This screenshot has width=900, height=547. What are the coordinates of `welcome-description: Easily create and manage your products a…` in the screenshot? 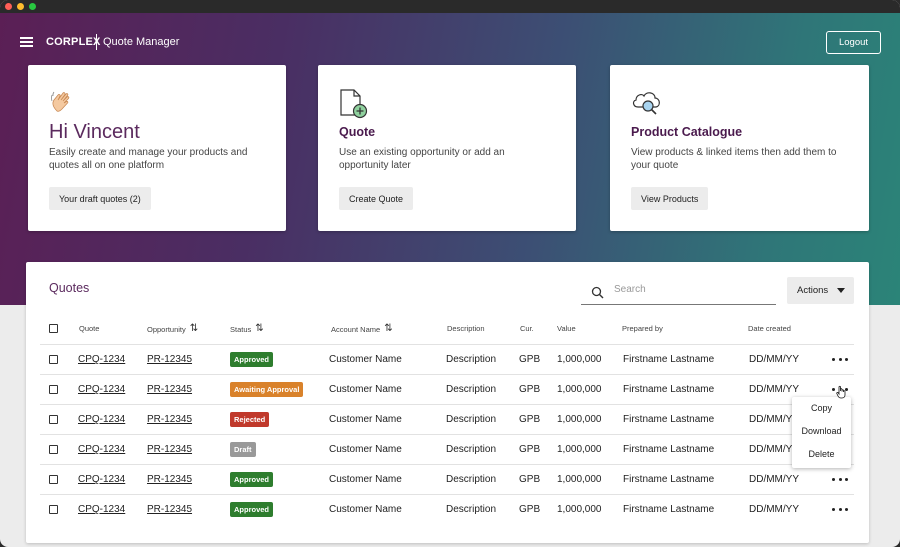 It's located at (148, 159).